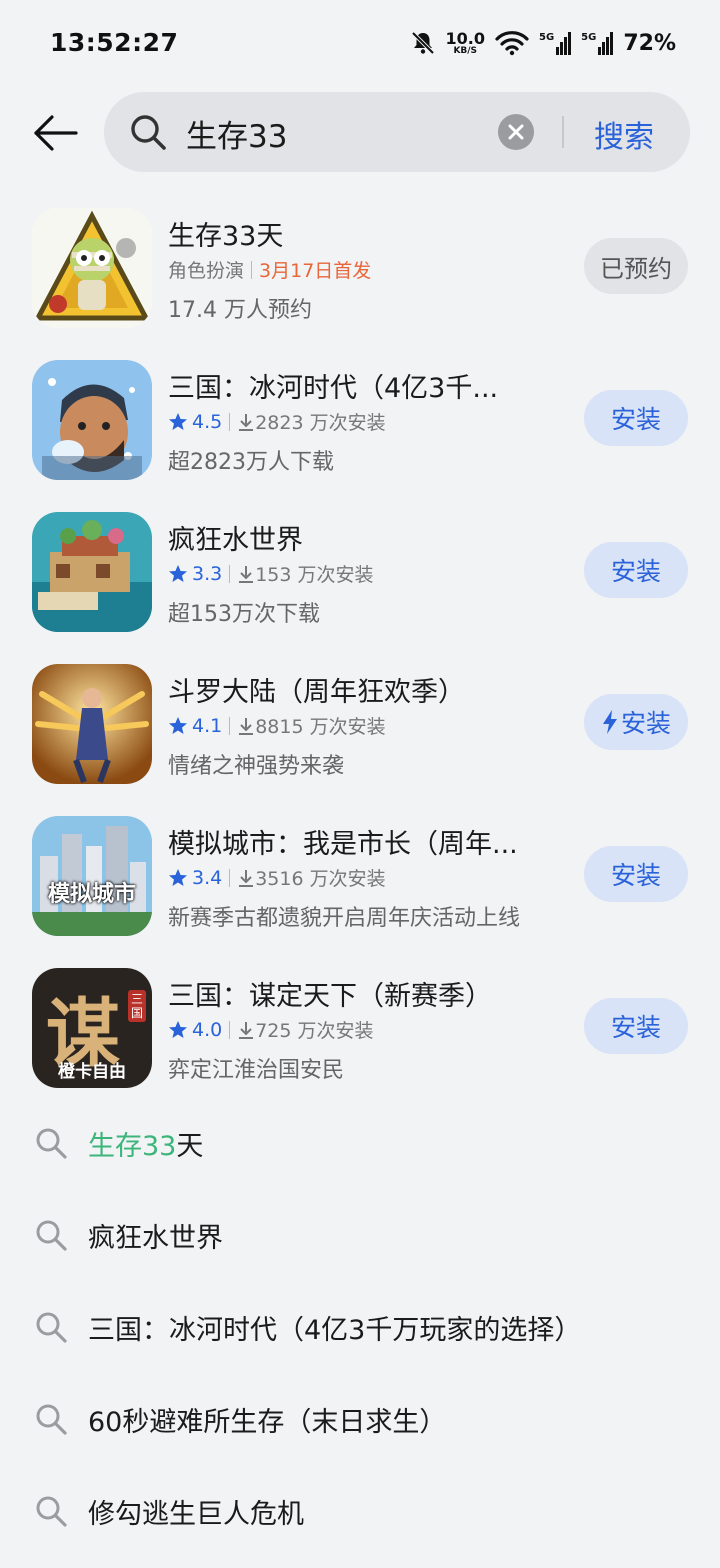 The width and height of the screenshot is (720, 1568). I want to click on app-meta: 3.4 3516 万次安装, so click(277, 877).